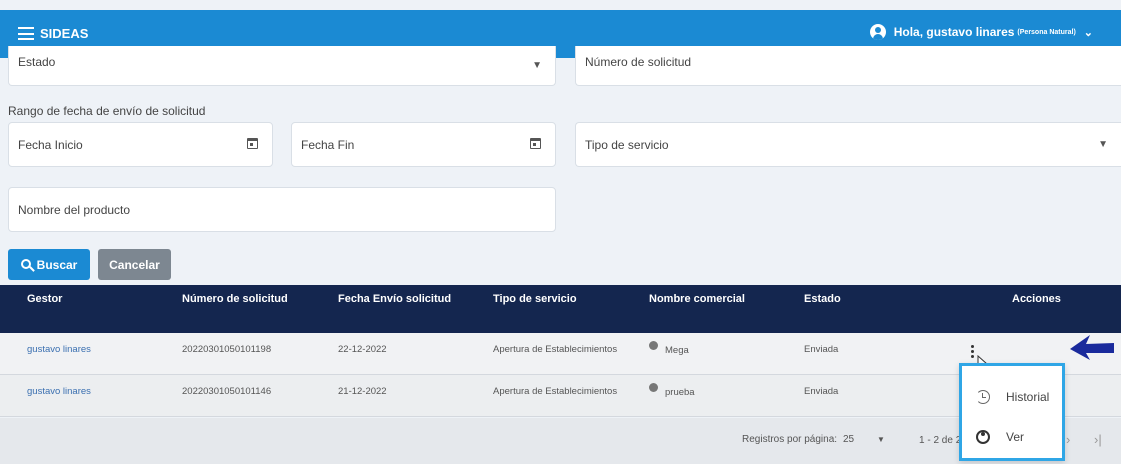  I want to click on user-greeting: Hola, gustavo linares, so click(954, 32).